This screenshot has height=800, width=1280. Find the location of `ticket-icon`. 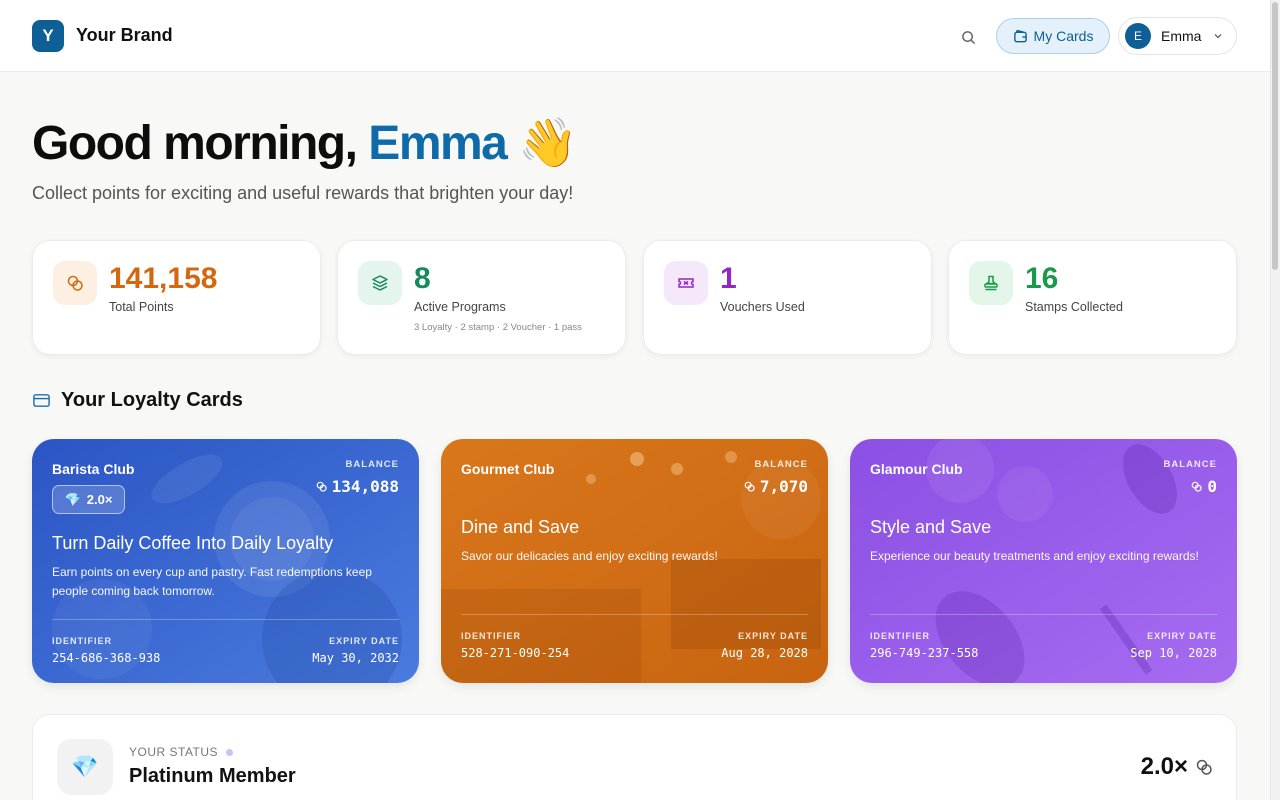

ticket-icon is located at coordinates (686, 283).